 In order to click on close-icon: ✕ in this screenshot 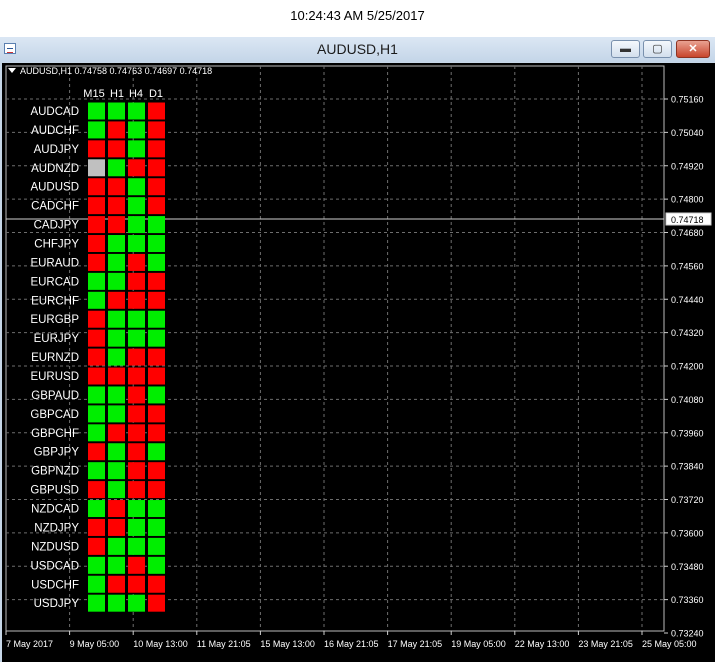, I will do `click(693, 49)`.